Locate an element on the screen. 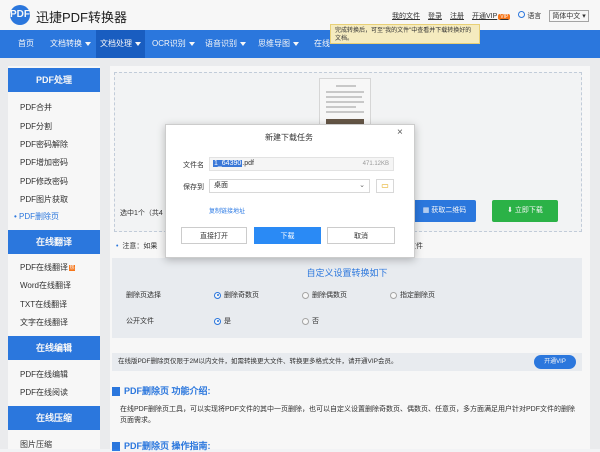 The image size is (600, 452). close-icon: × is located at coordinates (400, 132).